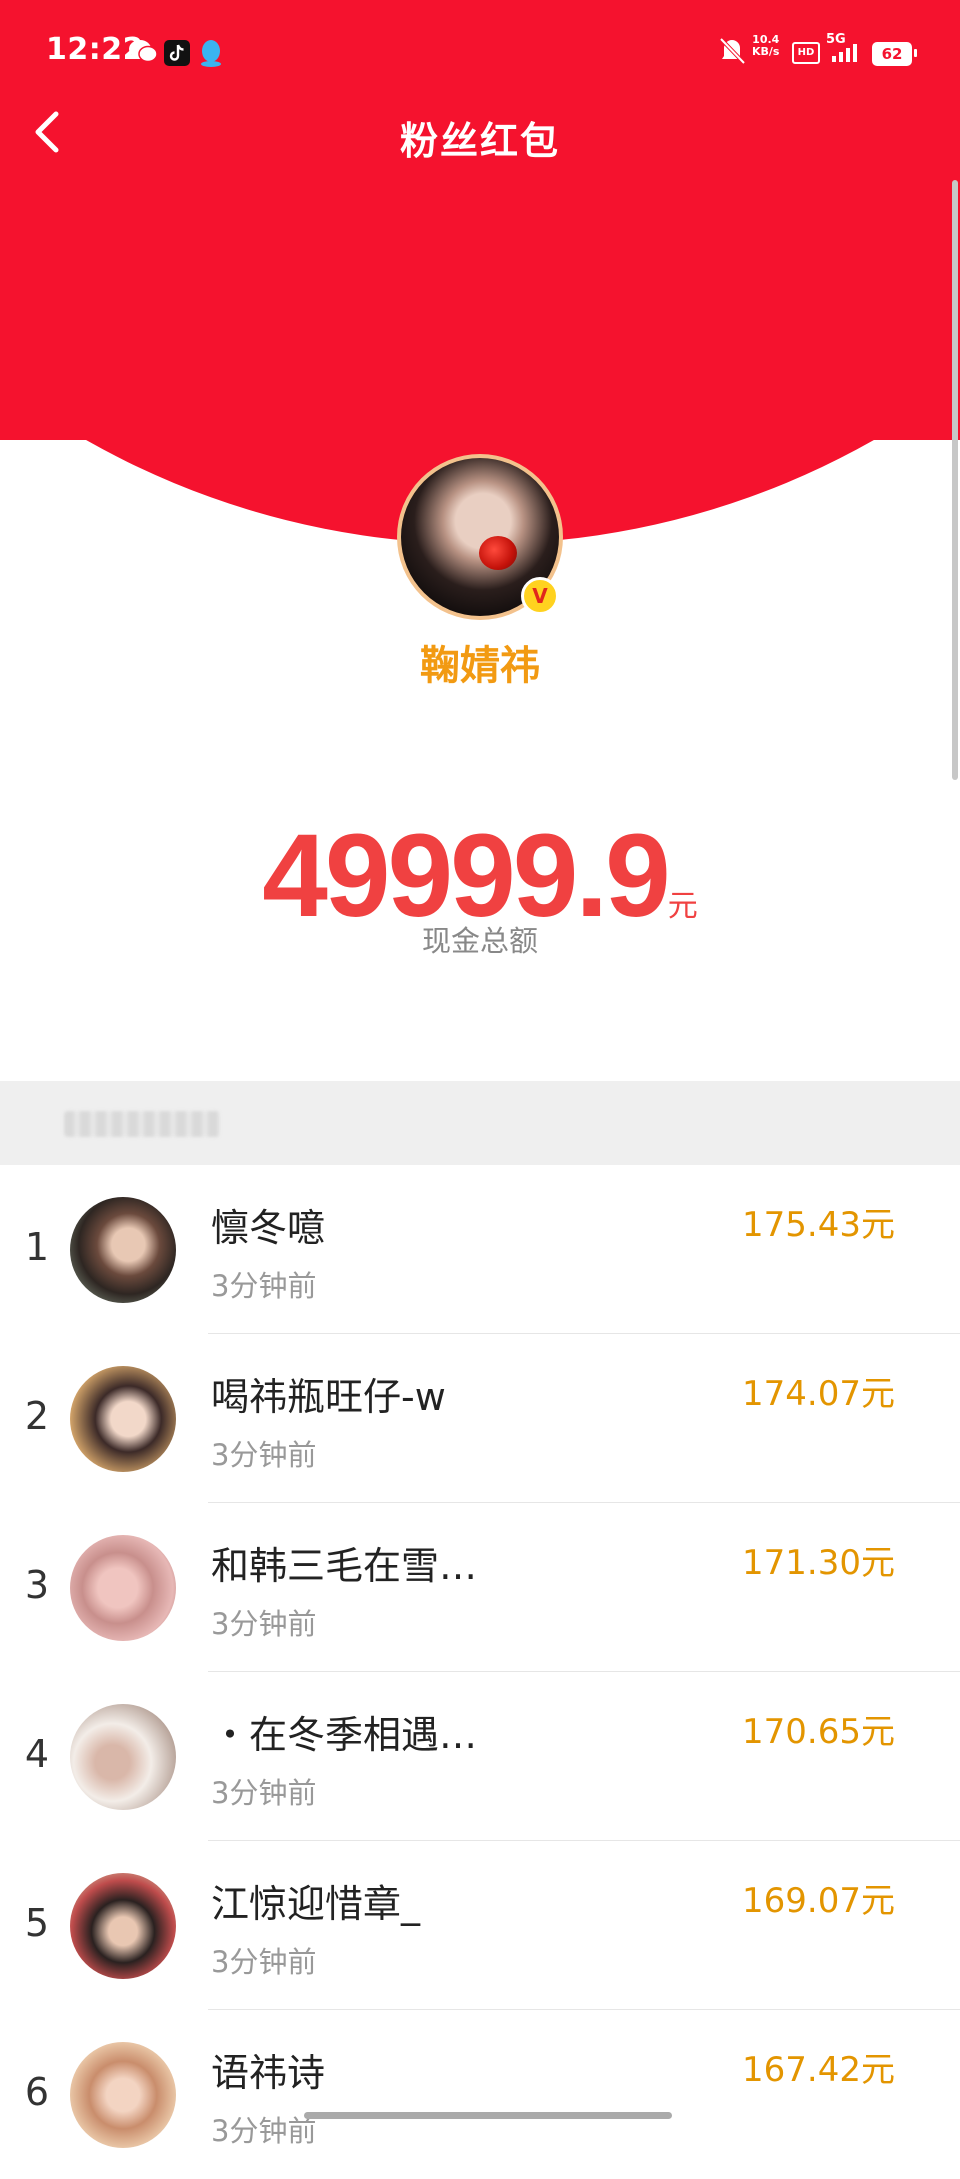  What do you see at coordinates (818, 1563) in the screenshot?
I see `received-amount: 171.30元` at bounding box center [818, 1563].